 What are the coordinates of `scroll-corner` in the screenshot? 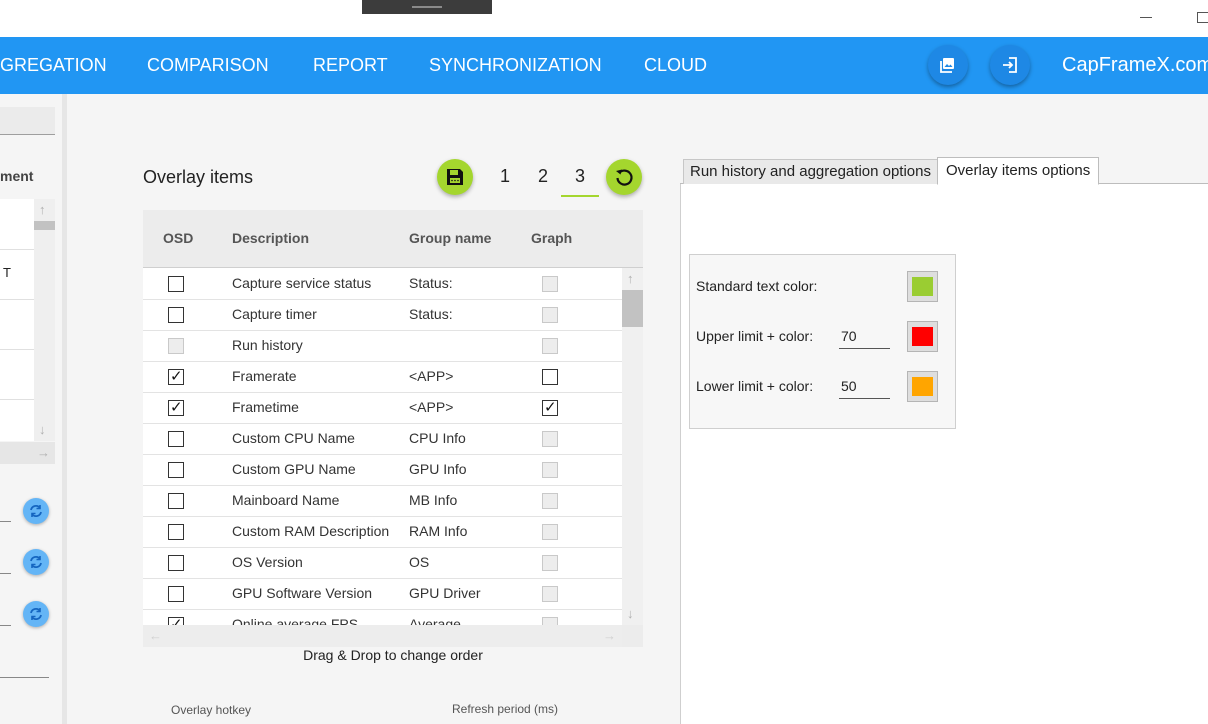 It's located at (632, 636).